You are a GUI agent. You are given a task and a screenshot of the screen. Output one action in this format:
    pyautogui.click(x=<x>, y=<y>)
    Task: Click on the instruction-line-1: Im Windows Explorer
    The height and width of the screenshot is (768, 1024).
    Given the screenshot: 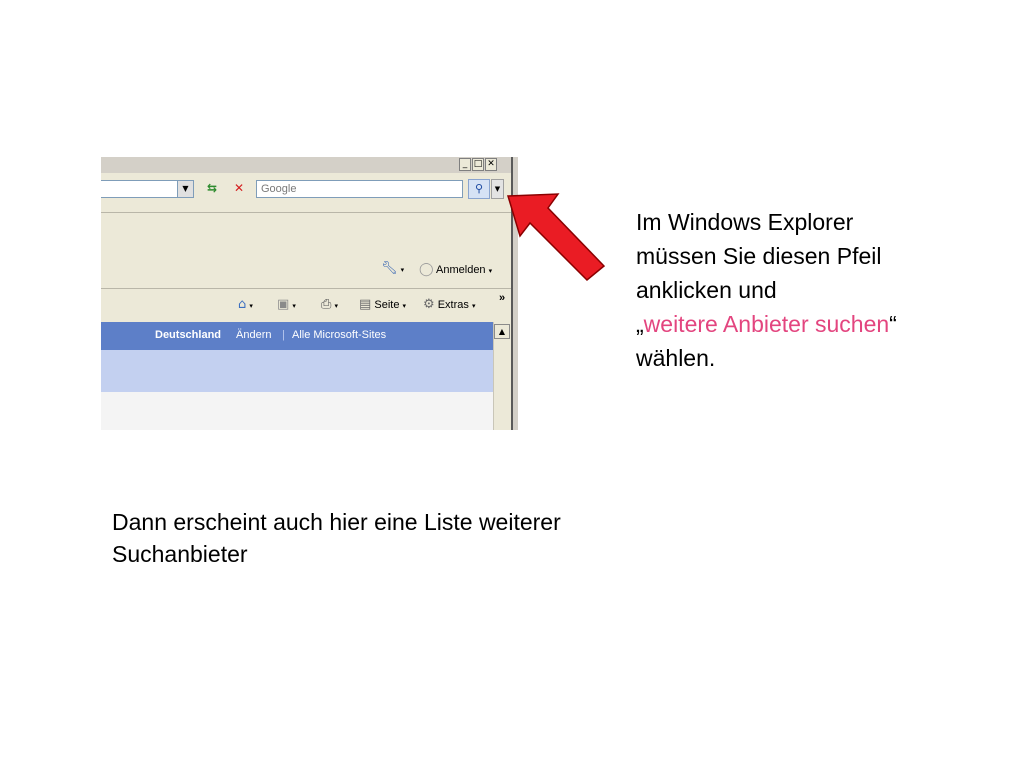 What is the action you would take?
    pyautogui.click(x=745, y=222)
    